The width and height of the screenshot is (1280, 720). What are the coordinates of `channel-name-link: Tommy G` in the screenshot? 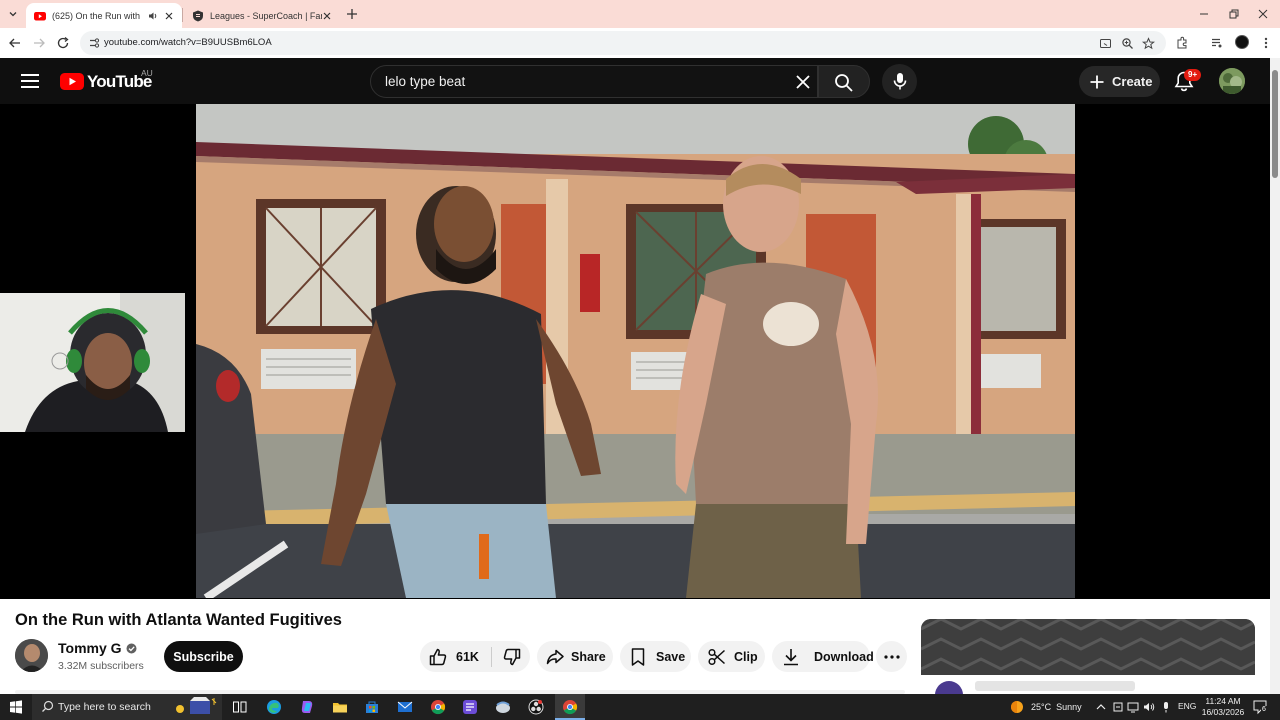 It's located at (97, 648).